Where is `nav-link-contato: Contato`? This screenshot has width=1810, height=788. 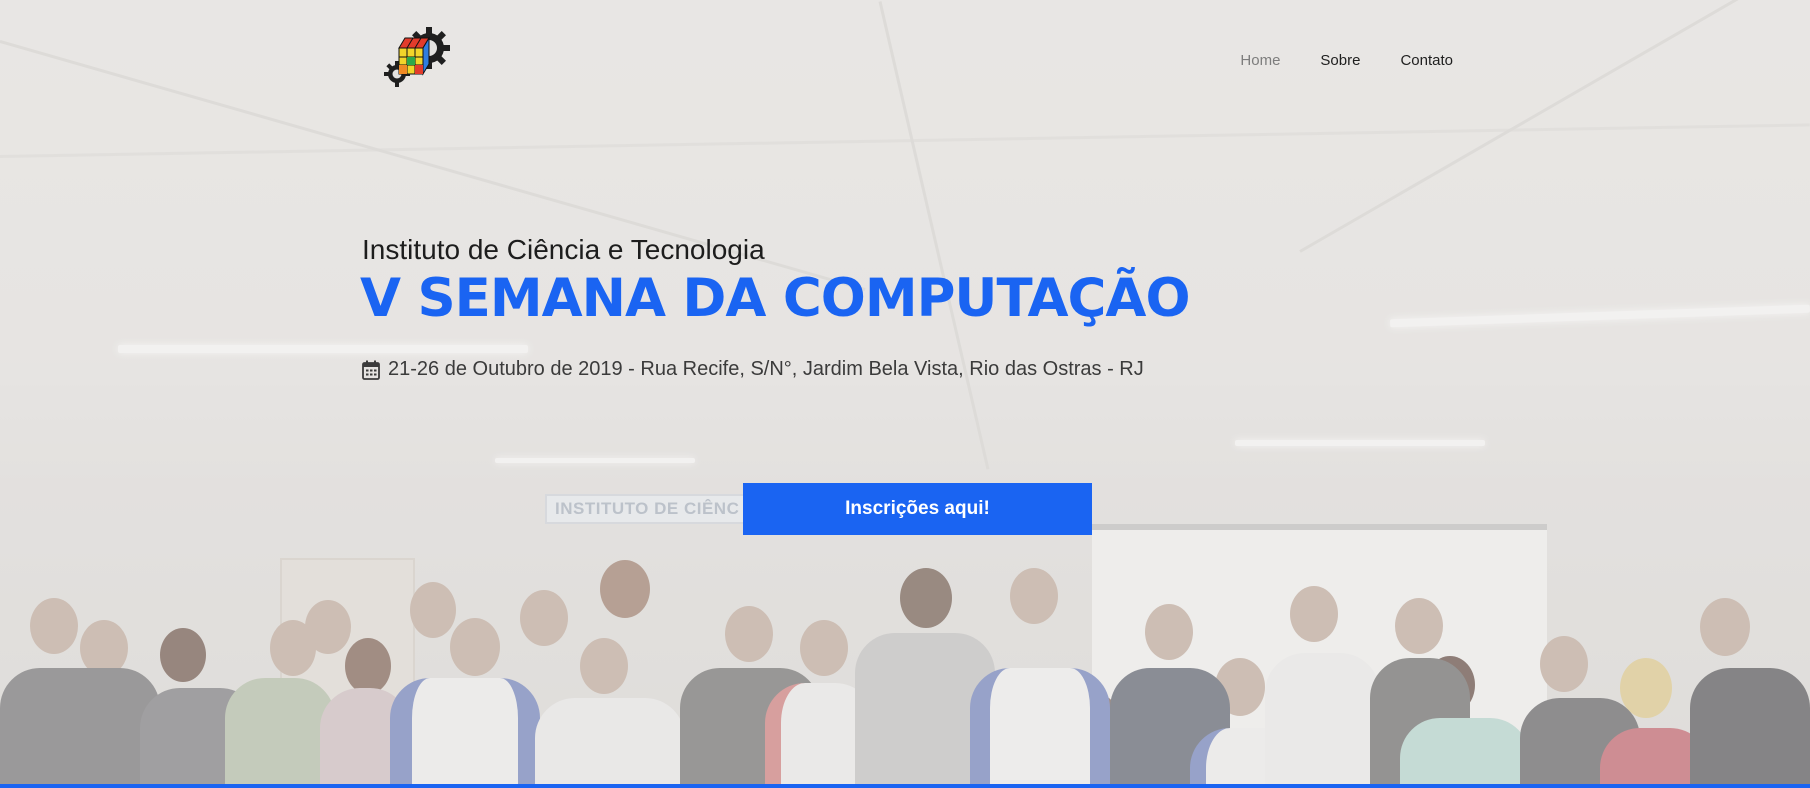 nav-link-contato: Contato is located at coordinates (1426, 60).